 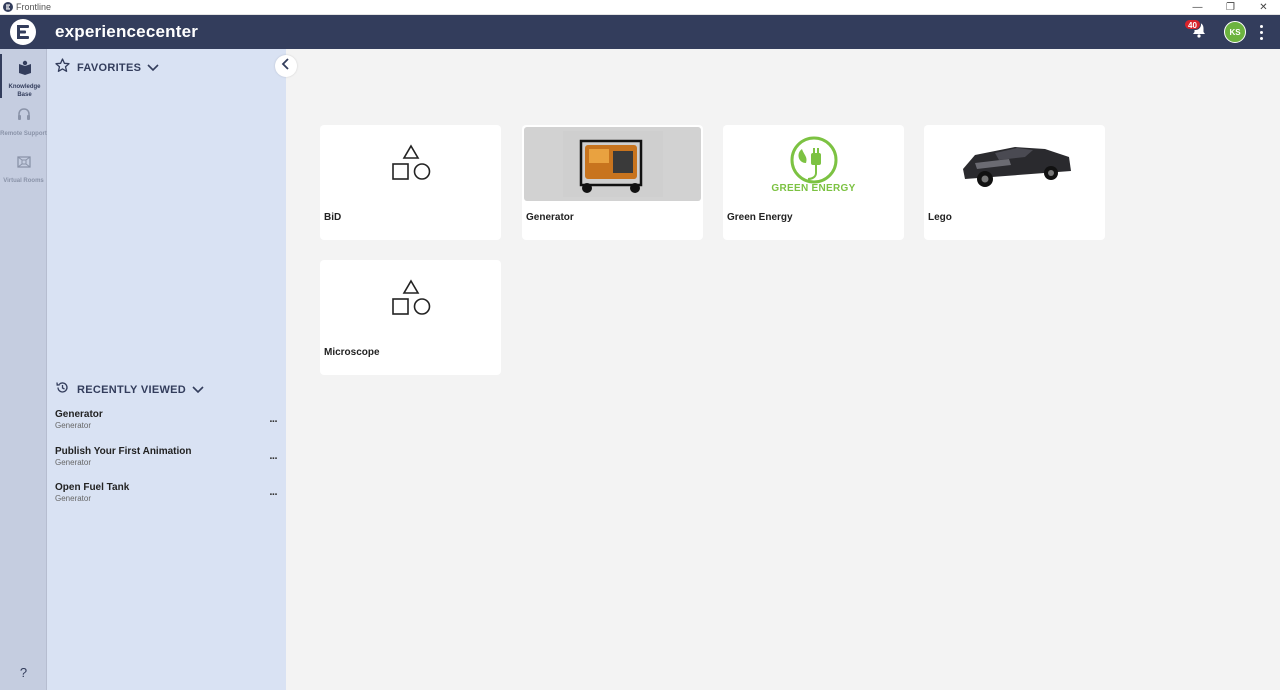 What do you see at coordinates (8, 7) in the screenshot?
I see `frontline-app-icon` at bounding box center [8, 7].